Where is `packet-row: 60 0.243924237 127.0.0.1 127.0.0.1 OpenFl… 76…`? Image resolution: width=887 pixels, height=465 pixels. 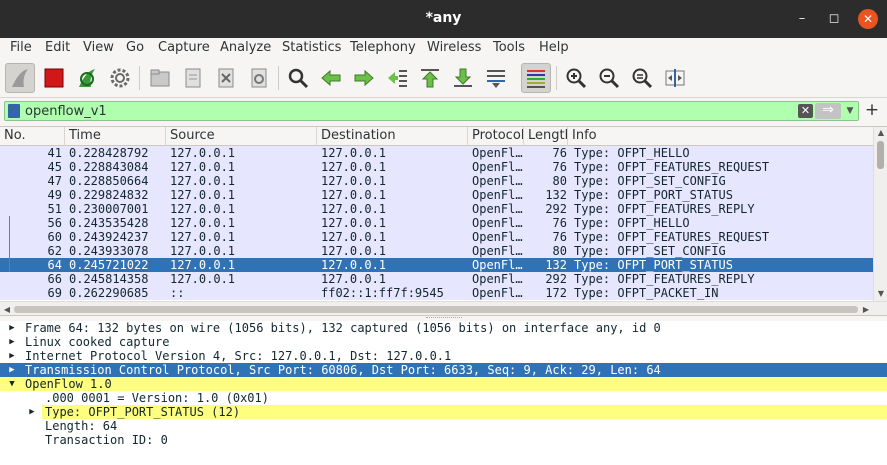 packet-row: 60 0.243924237 127.0.0.1 127.0.0.1 OpenFl… 76… is located at coordinates (436, 237).